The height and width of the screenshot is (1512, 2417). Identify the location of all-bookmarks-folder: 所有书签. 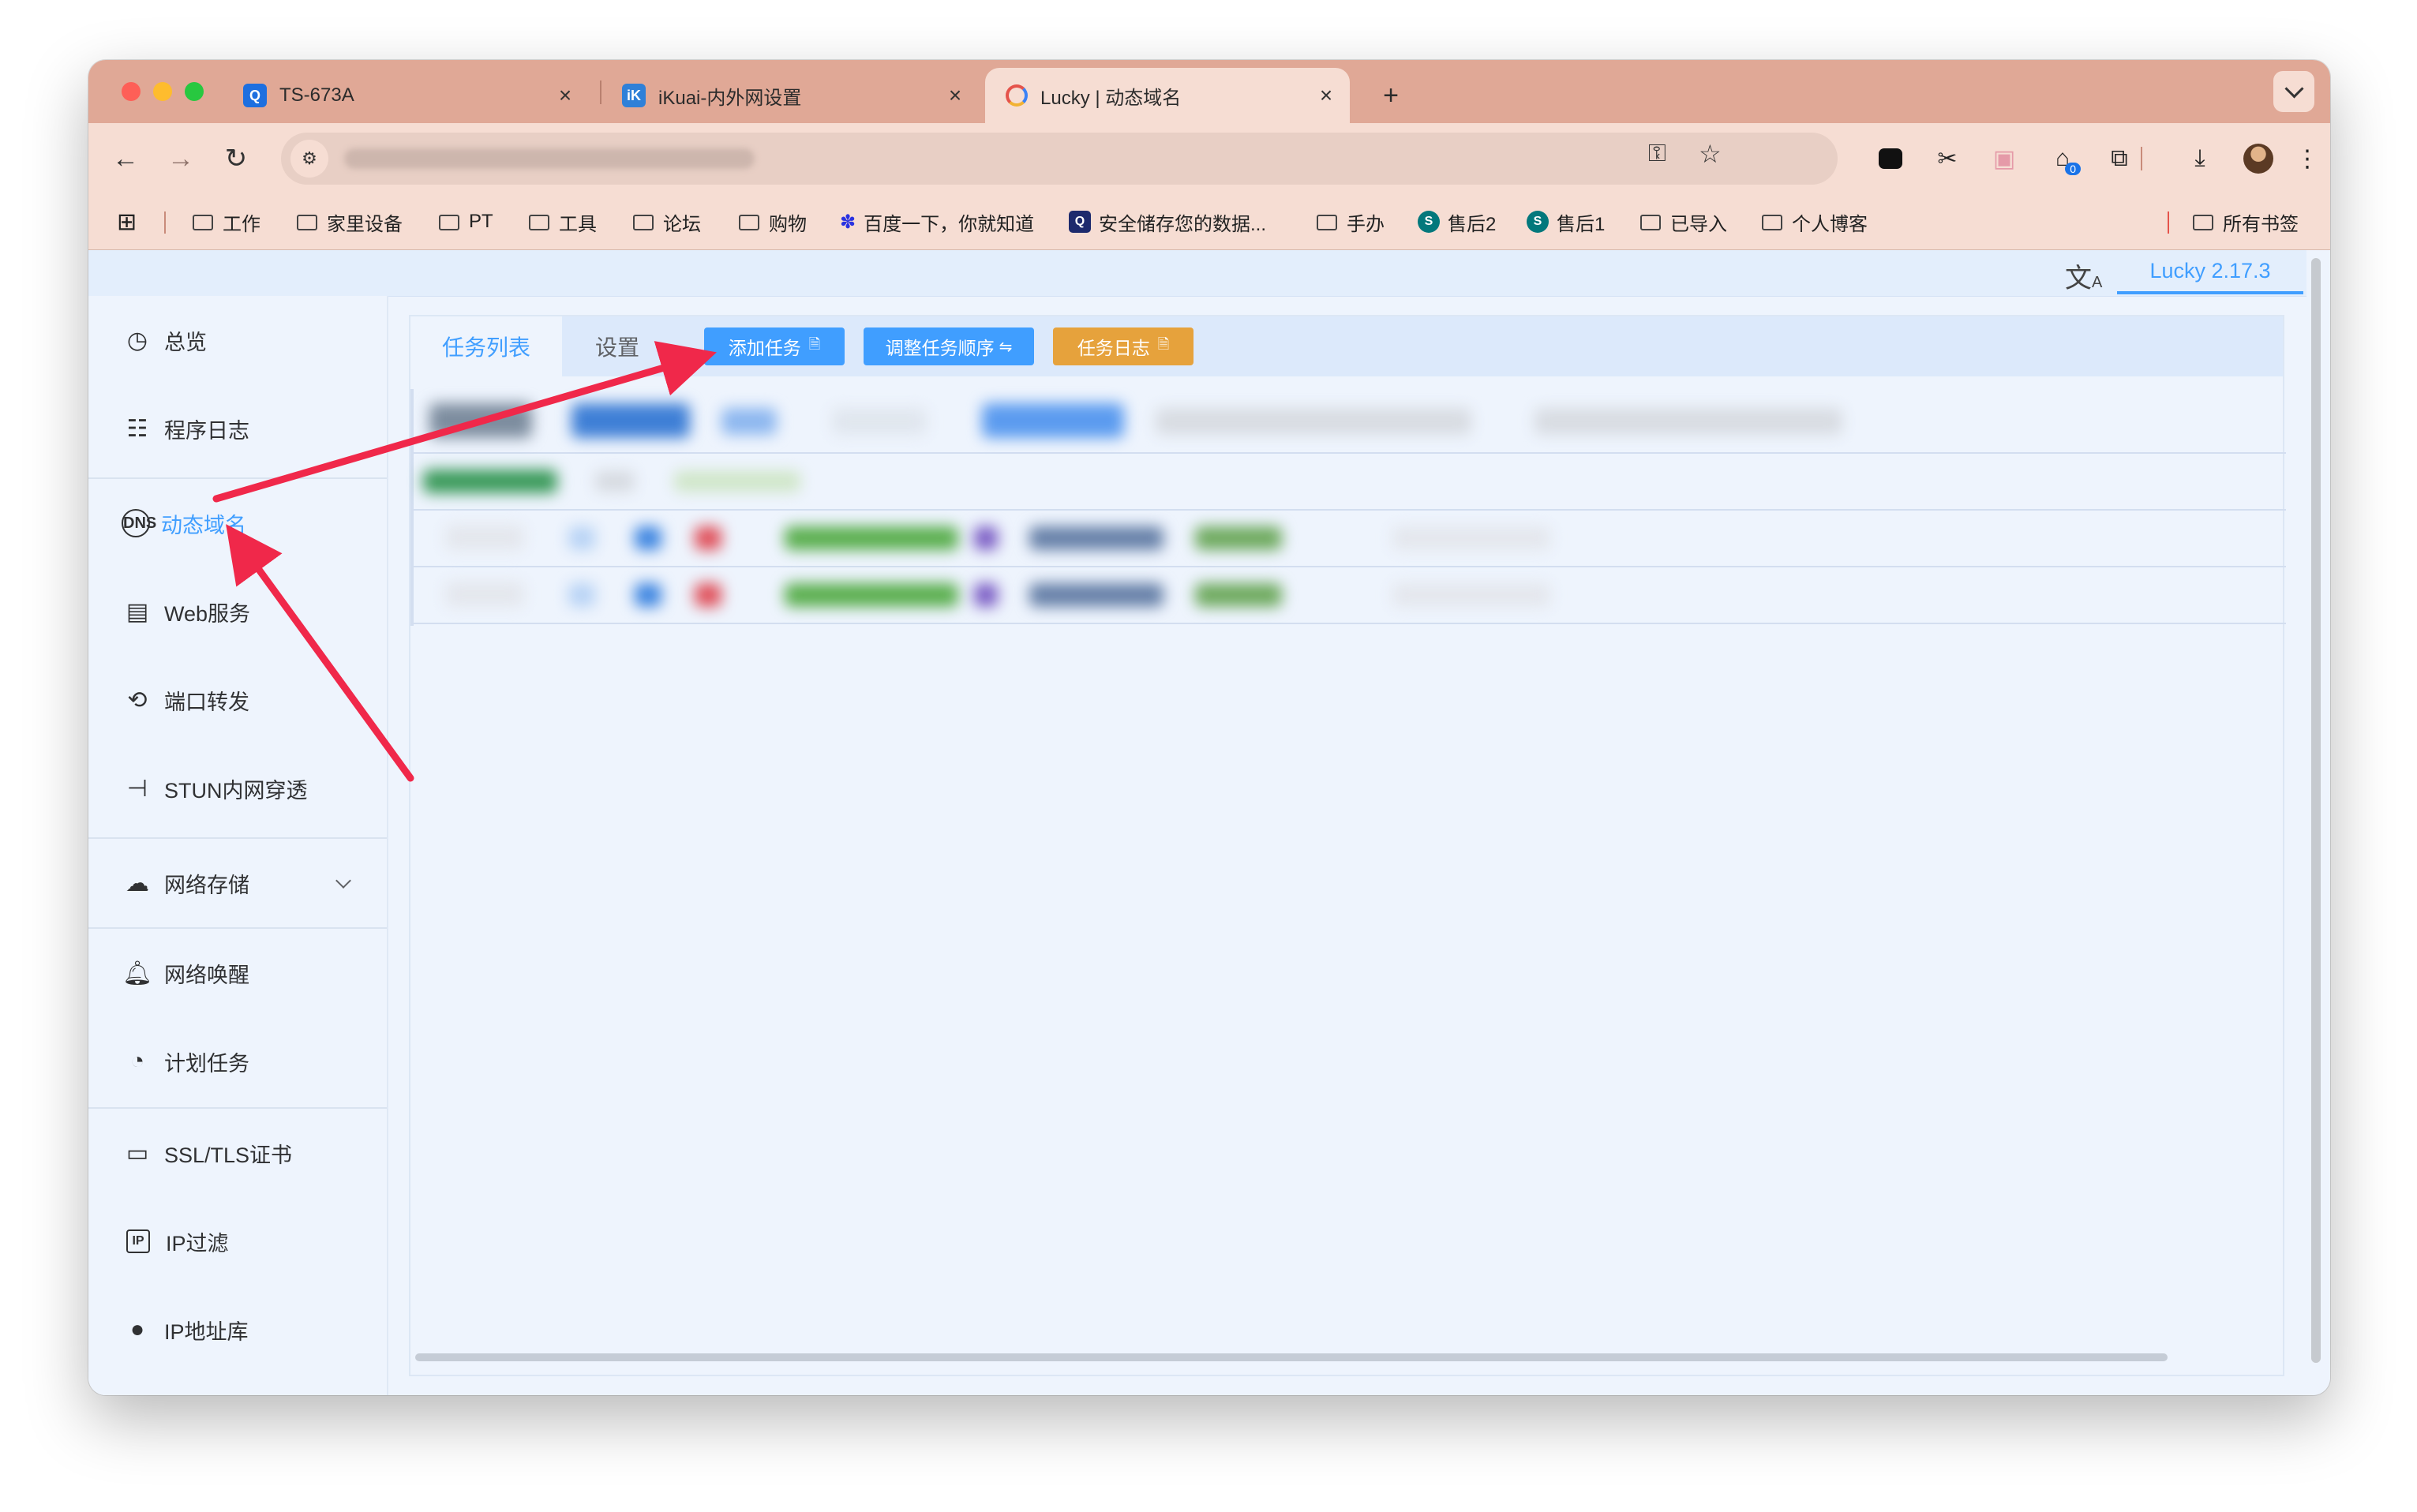
(2246, 221).